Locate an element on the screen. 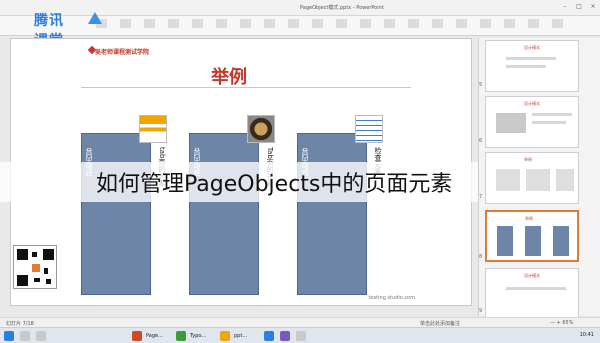 Image resolution: width=600 pixels, height=343 pixels. maximize-icon: □ is located at coordinates (579, 7).